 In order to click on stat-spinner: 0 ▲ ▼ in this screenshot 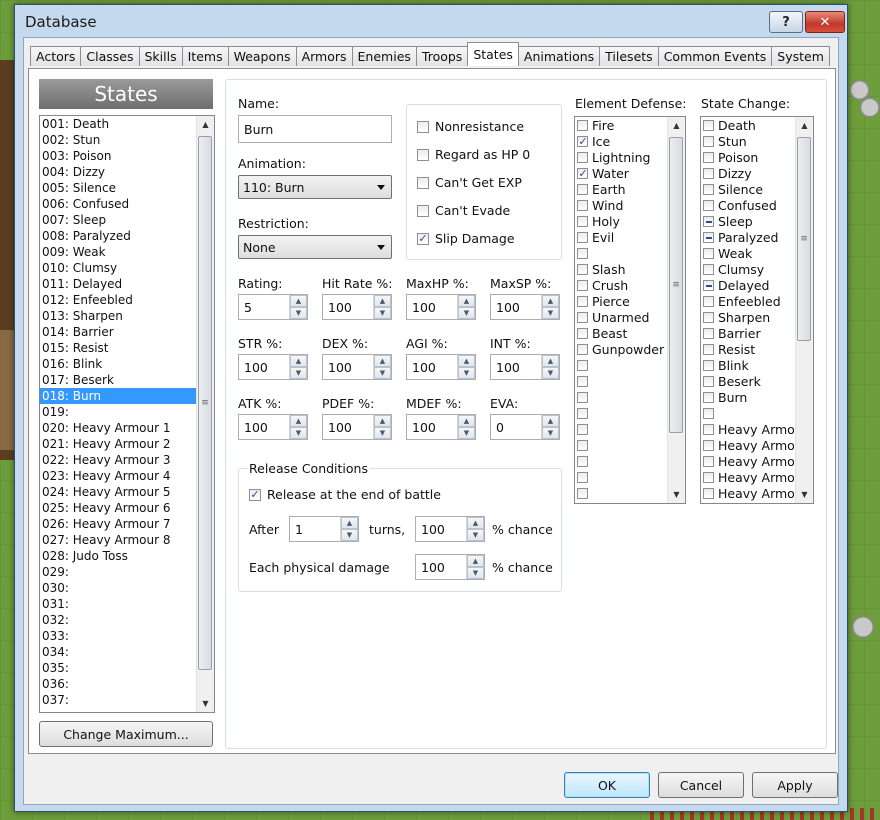, I will do `click(525, 427)`.